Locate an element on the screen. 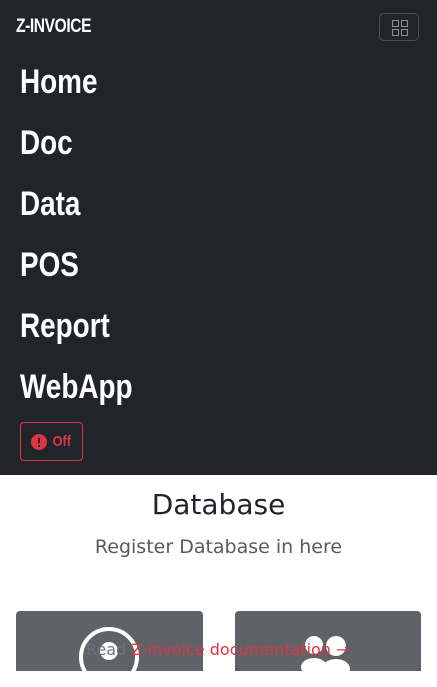 The image size is (437, 687). documentation-link-row: Read Z-invoice documentation → is located at coordinates (217, 649).